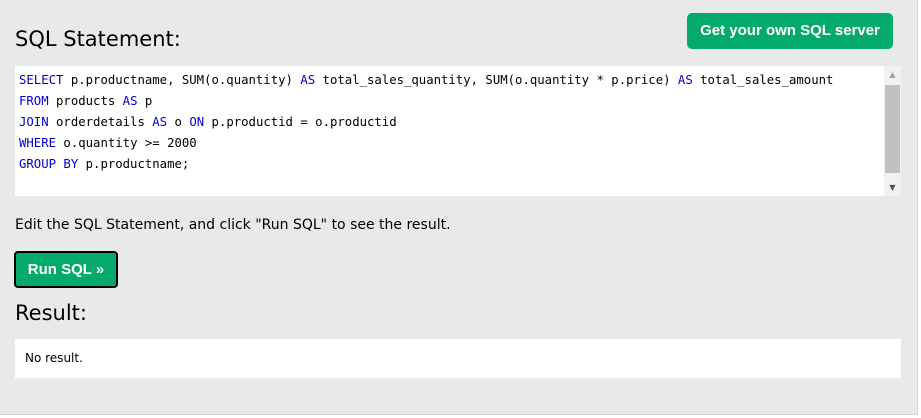  What do you see at coordinates (51, 313) in the screenshot?
I see `result-heading: Result:` at bounding box center [51, 313].